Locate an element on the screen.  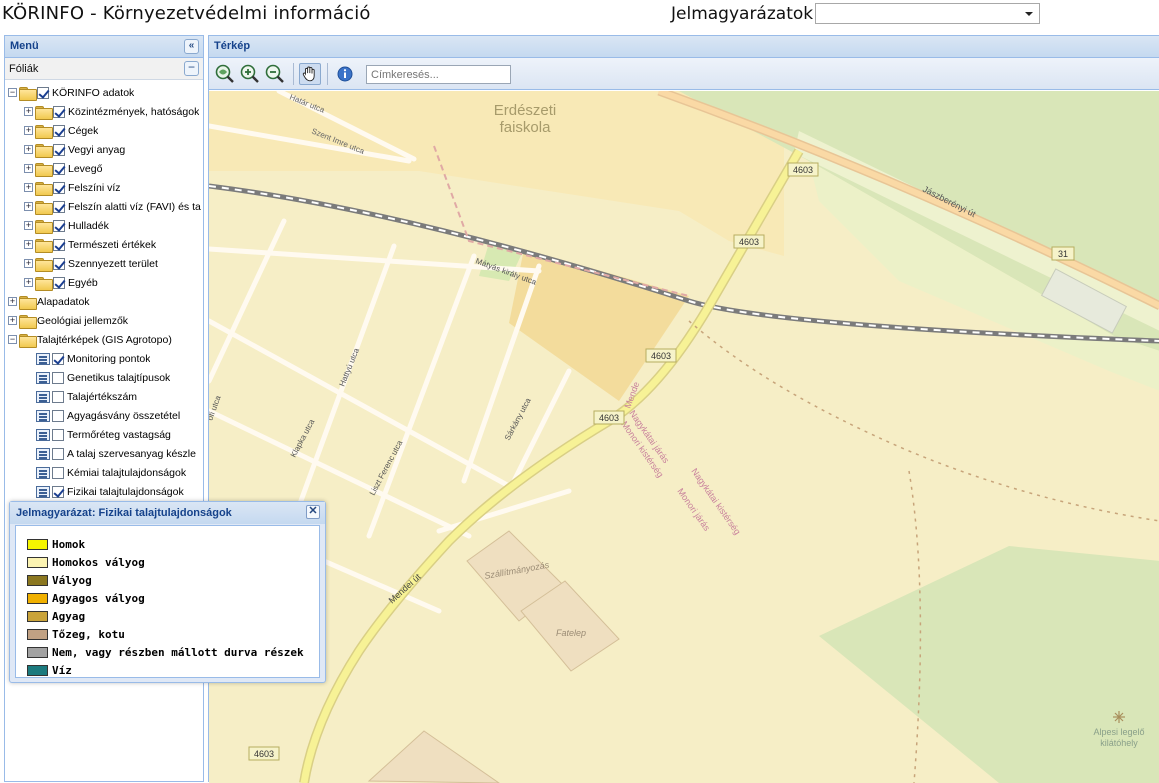
layer-tree-node: Agyagásvány összetétel is located at coordinates (108, 415).